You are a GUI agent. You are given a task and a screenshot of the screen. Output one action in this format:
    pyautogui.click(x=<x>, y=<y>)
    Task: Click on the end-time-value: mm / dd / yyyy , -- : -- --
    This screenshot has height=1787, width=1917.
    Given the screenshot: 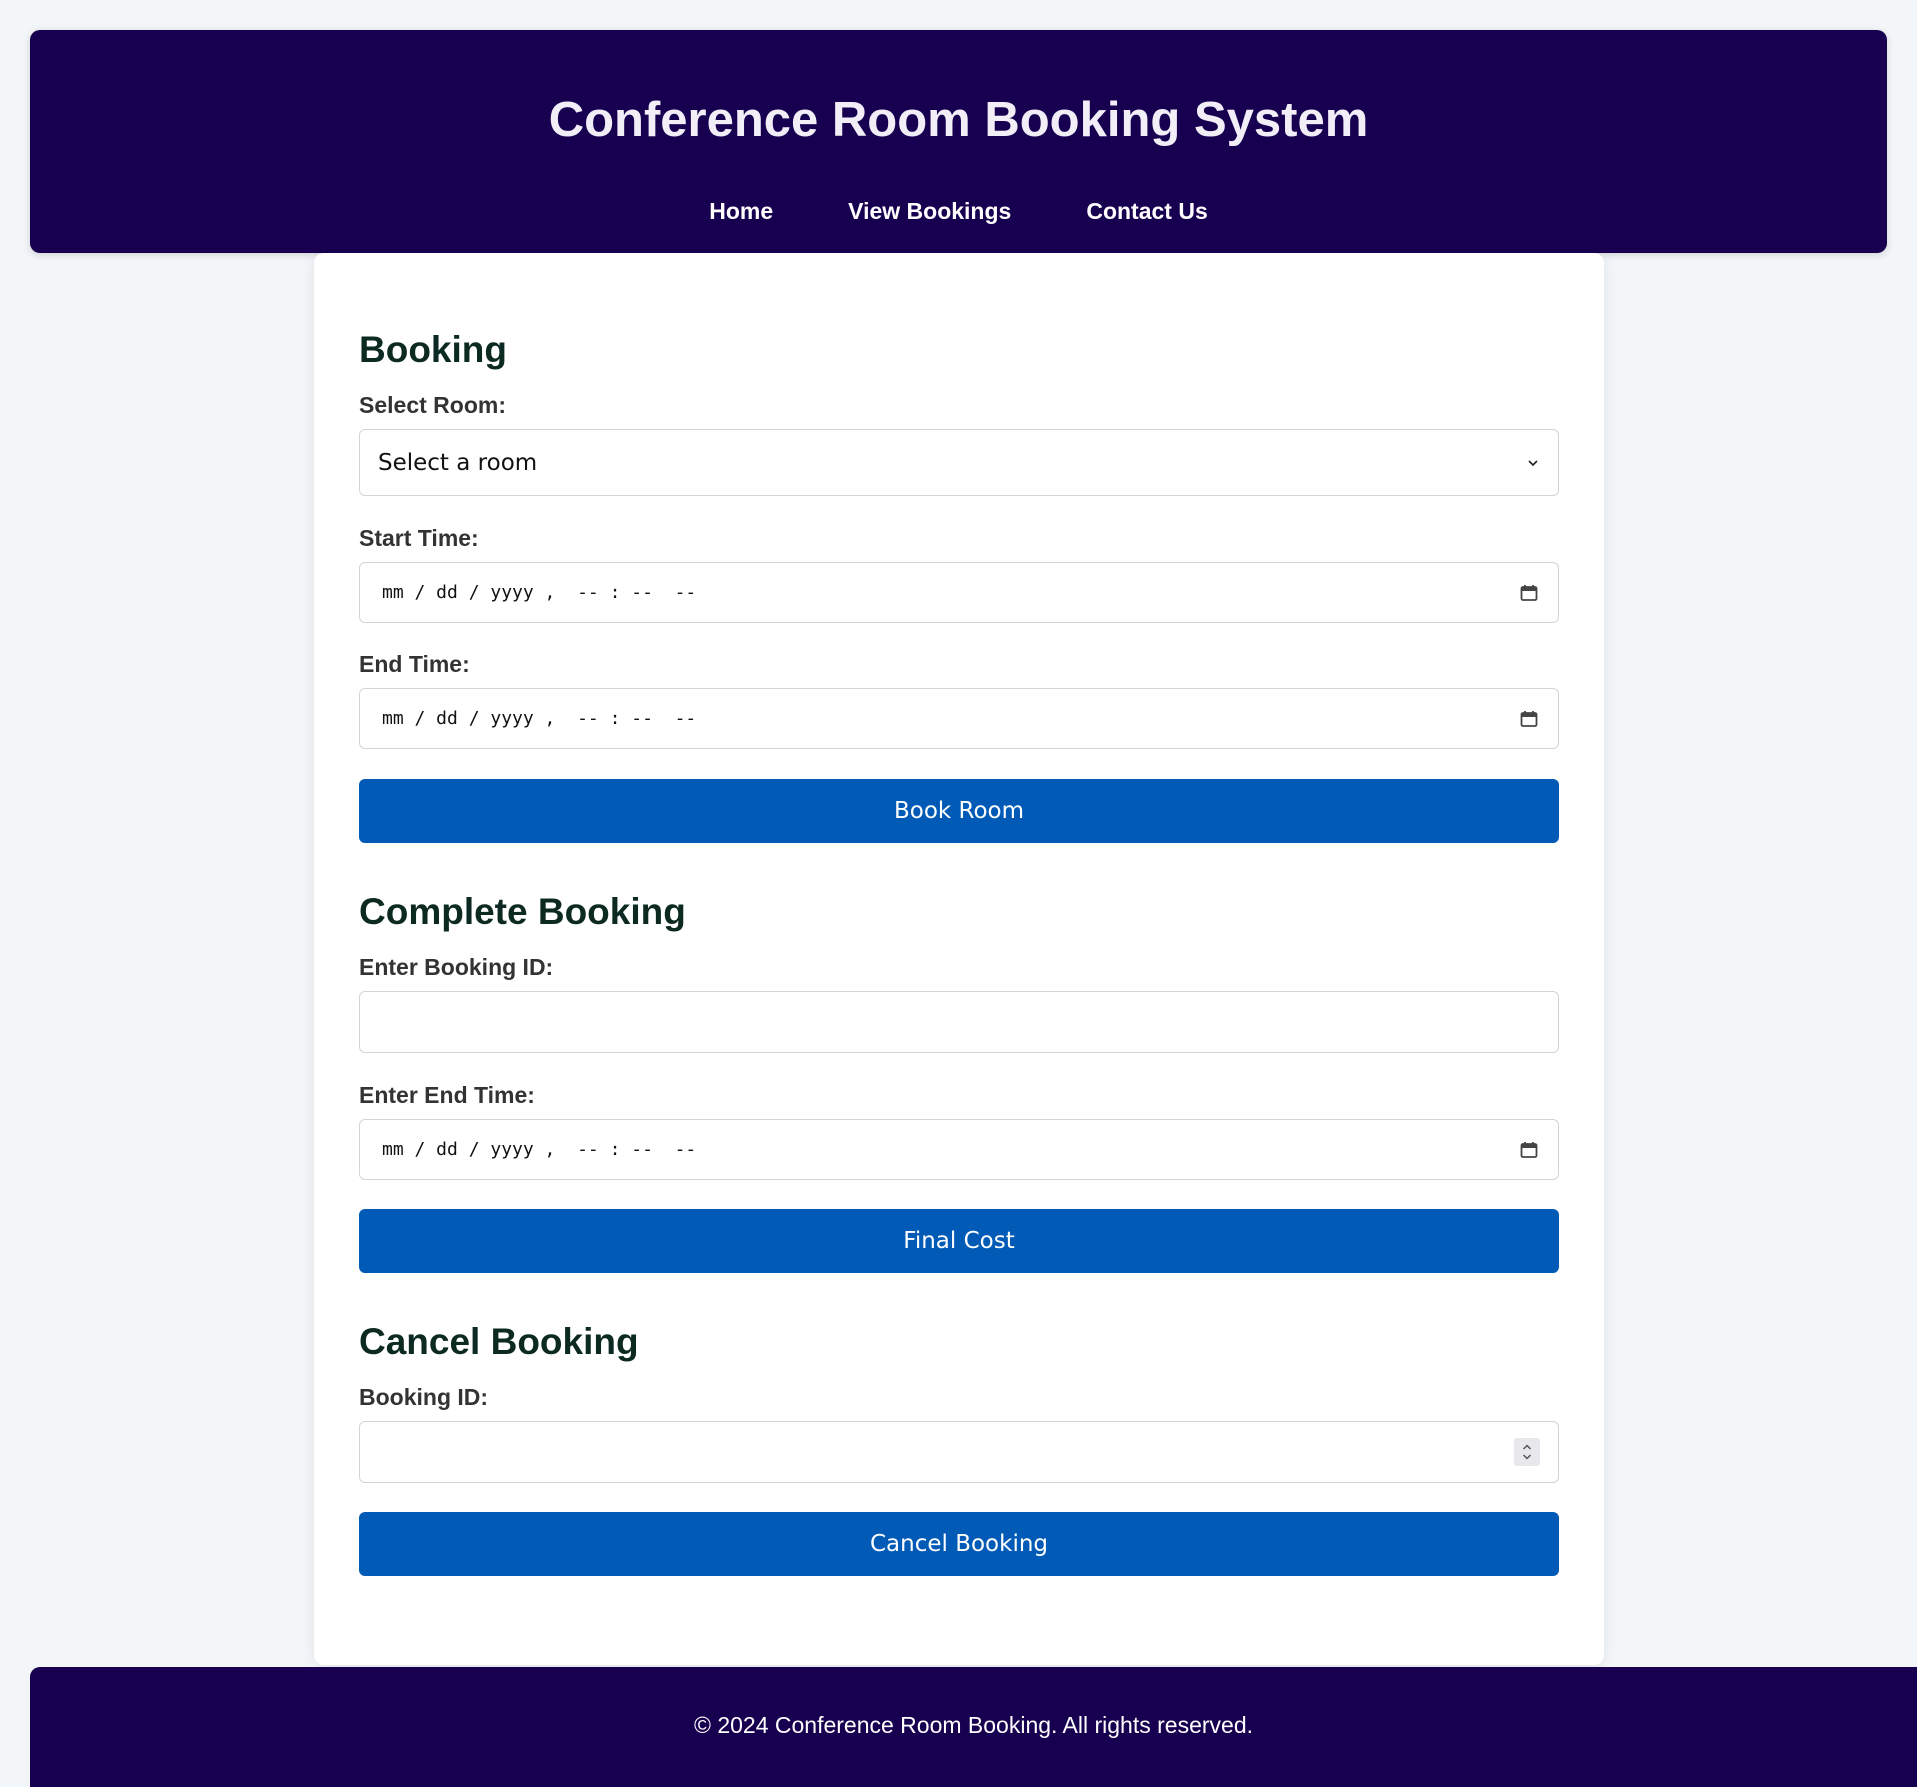 What is the action you would take?
    pyautogui.click(x=539, y=718)
    